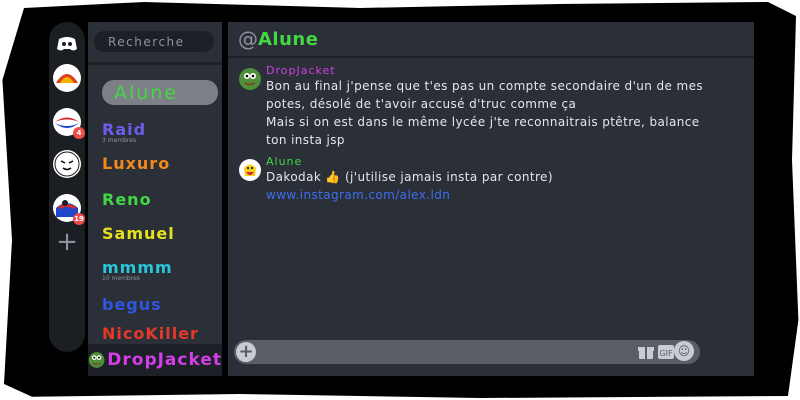  I want to click on dm-item-reno: Reno, so click(127, 199).